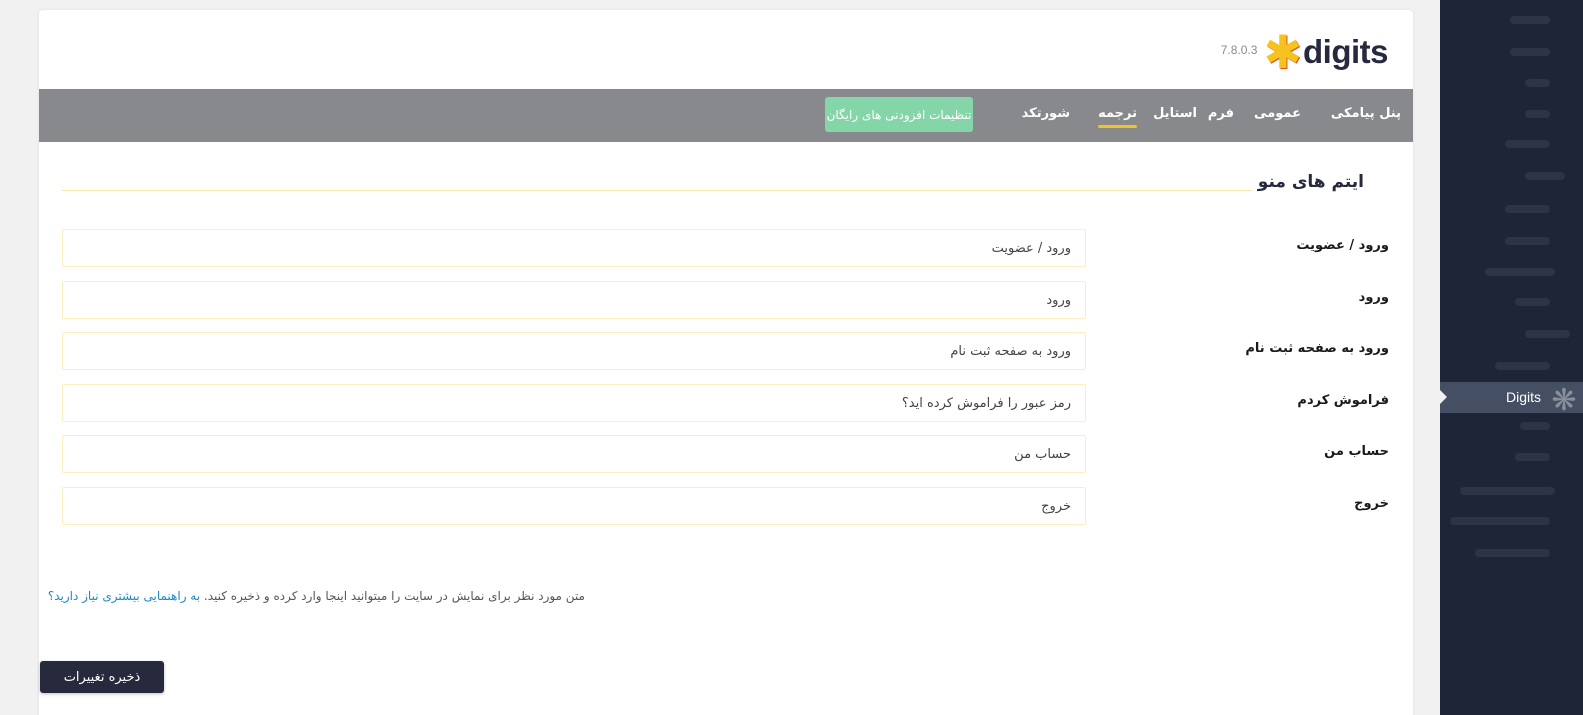 Image resolution: width=1583 pixels, height=715 pixels. I want to click on login-register-page-input, so click(574, 351).